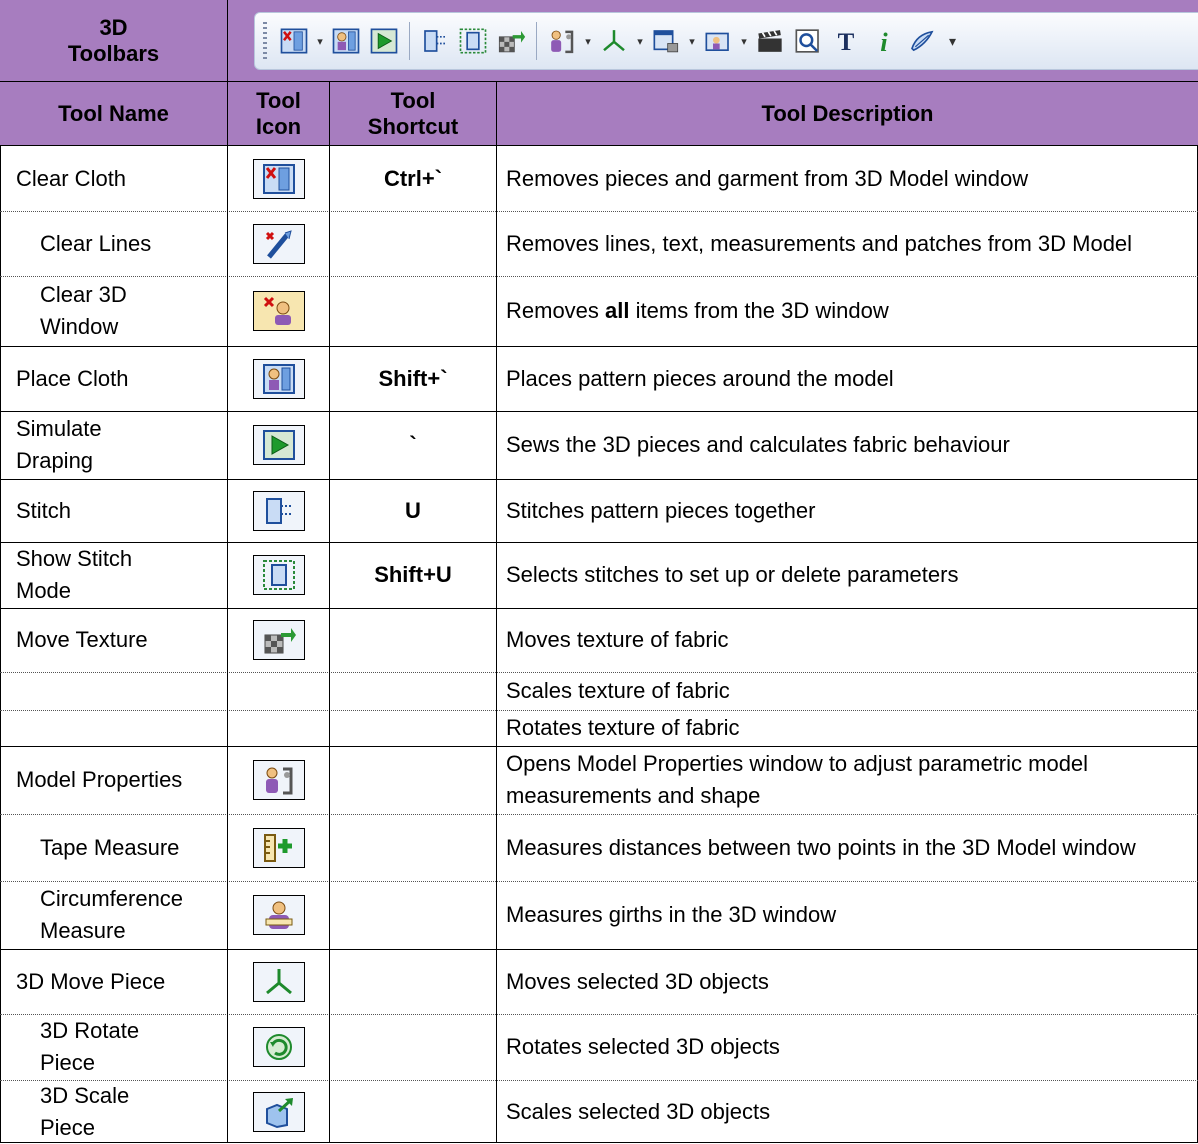 The width and height of the screenshot is (1198, 1144). What do you see at coordinates (278, 1047) in the screenshot?
I see `3d-rotate-icon` at bounding box center [278, 1047].